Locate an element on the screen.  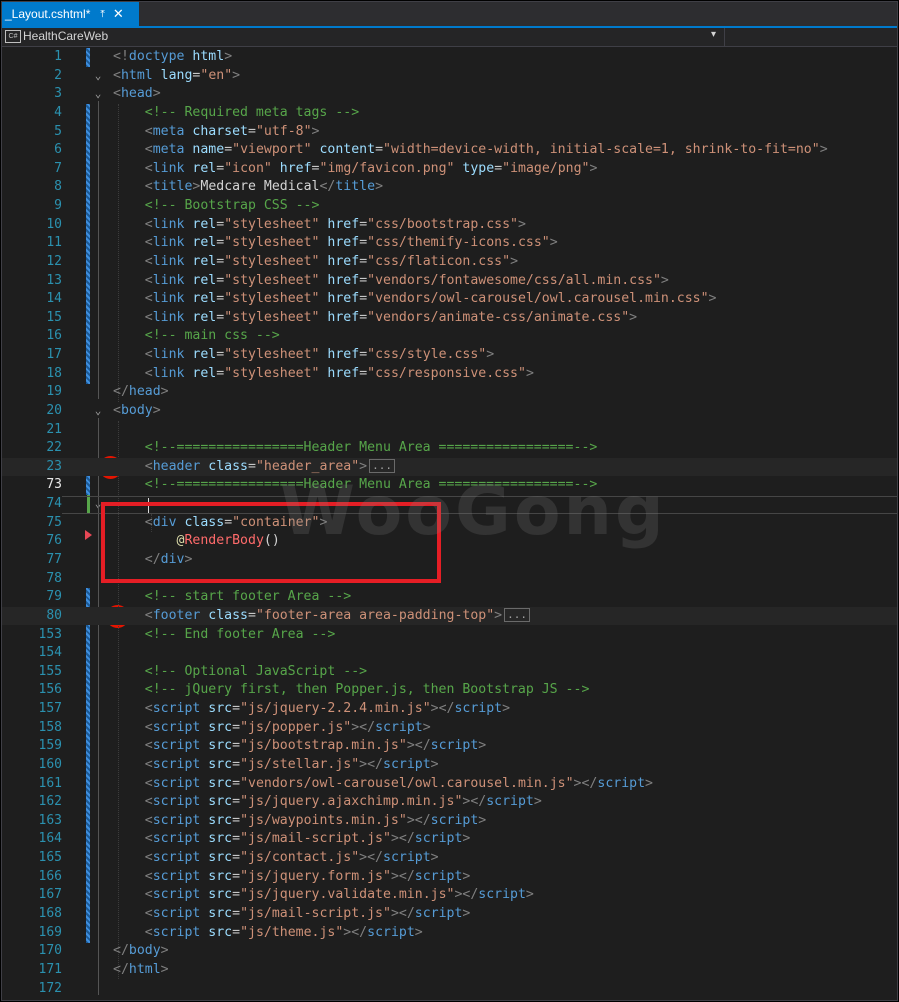
code-line: 4 <!-- Required meta tags --> is located at coordinates (449, 113).